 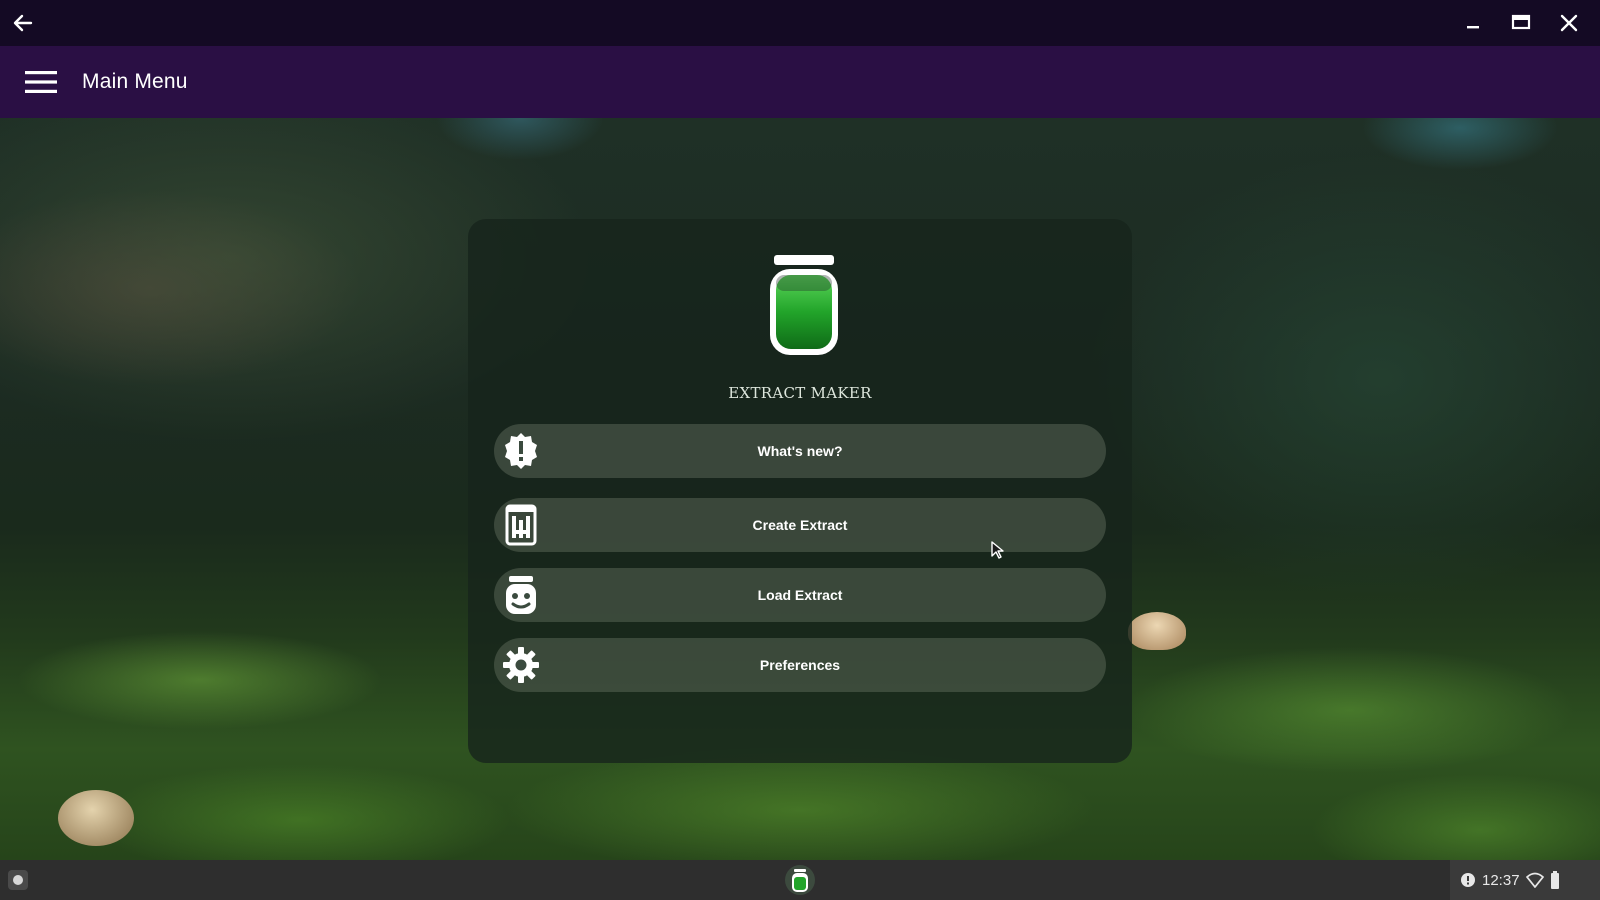 I want to click on close-icon, so click(x=1569, y=23).